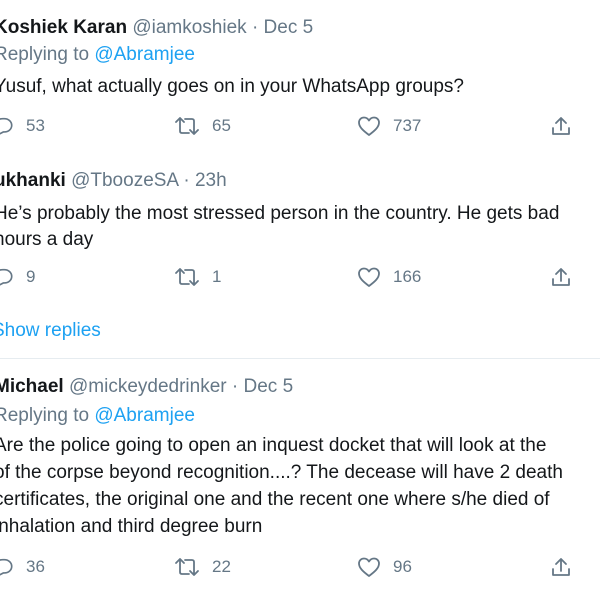 Image resolution: width=600 pixels, height=600 pixels. What do you see at coordinates (402, 566) in the screenshot?
I see `like-count: 96` at bounding box center [402, 566].